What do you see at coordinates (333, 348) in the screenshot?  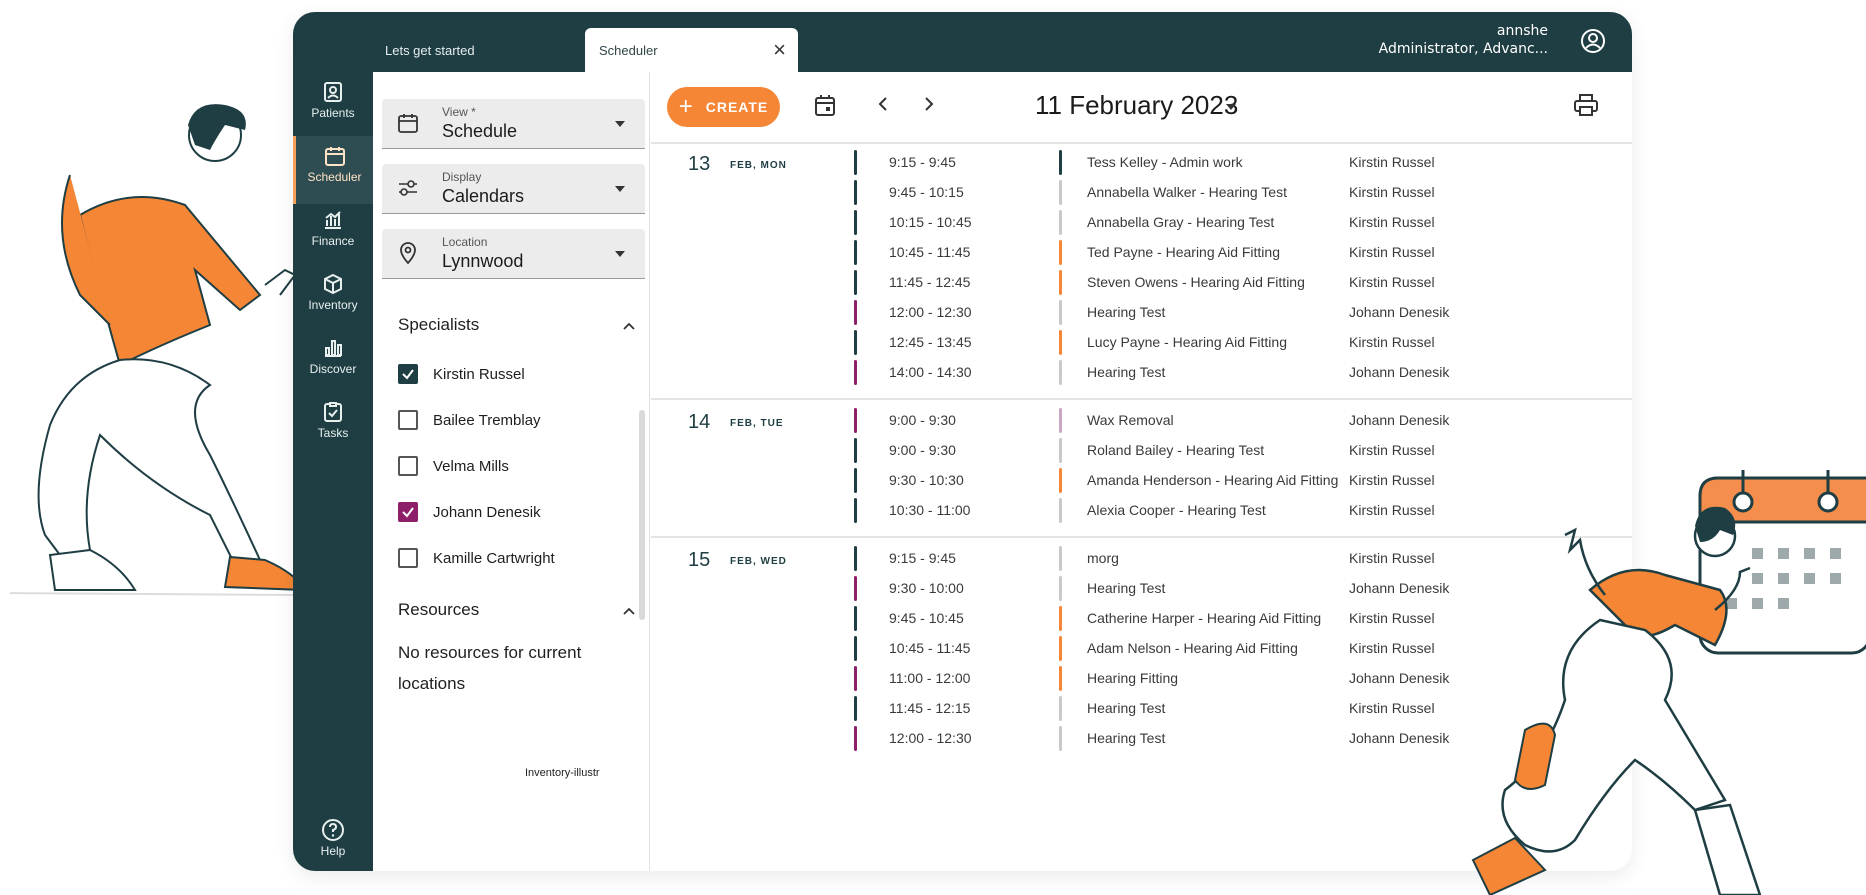 I see `bar-chart-icon` at bounding box center [333, 348].